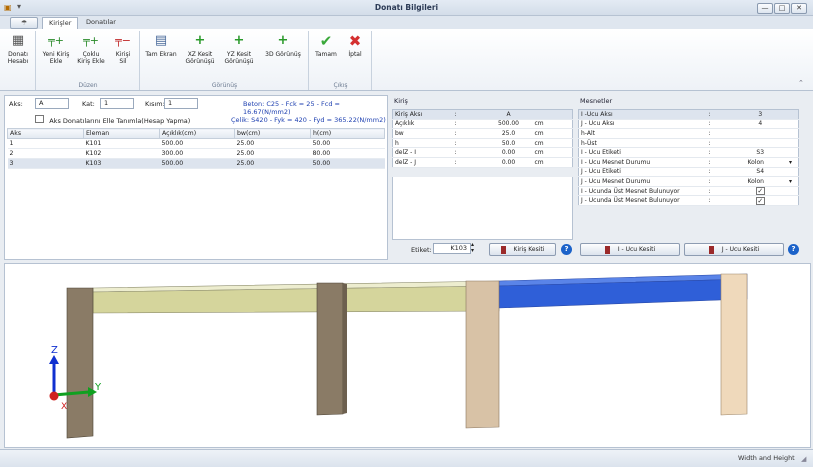  Describe the element at coordinates (56, 40) in the screenshot. I see `beam-add-icon: ╤+` at that location.